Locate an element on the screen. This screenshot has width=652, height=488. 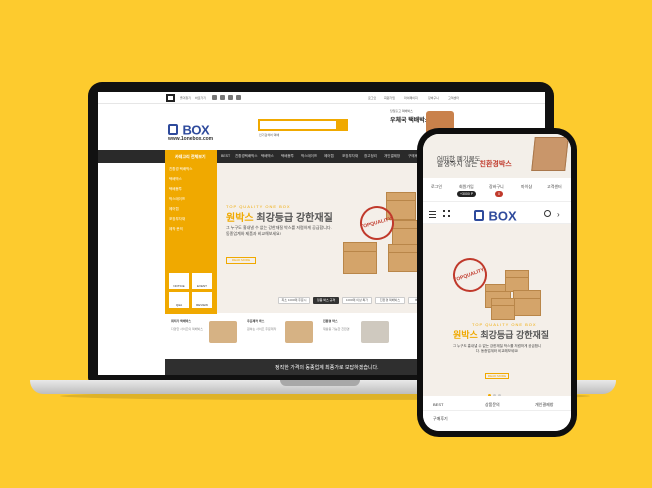
menu-divider is located at coordinates (497, 410).